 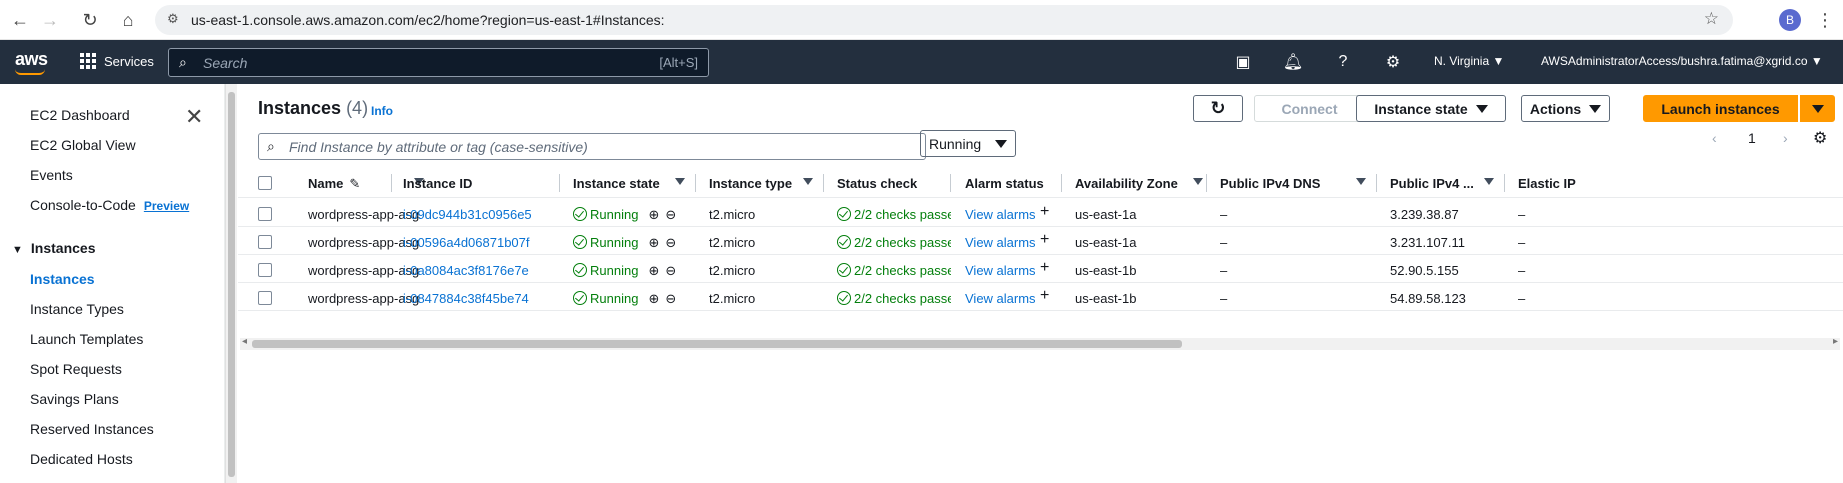 What do you see at coordinates (466, 242) in the screenshot?
I see `instance-id-link: i-00596a4d06871b07f` at bounding box center [466, 242].